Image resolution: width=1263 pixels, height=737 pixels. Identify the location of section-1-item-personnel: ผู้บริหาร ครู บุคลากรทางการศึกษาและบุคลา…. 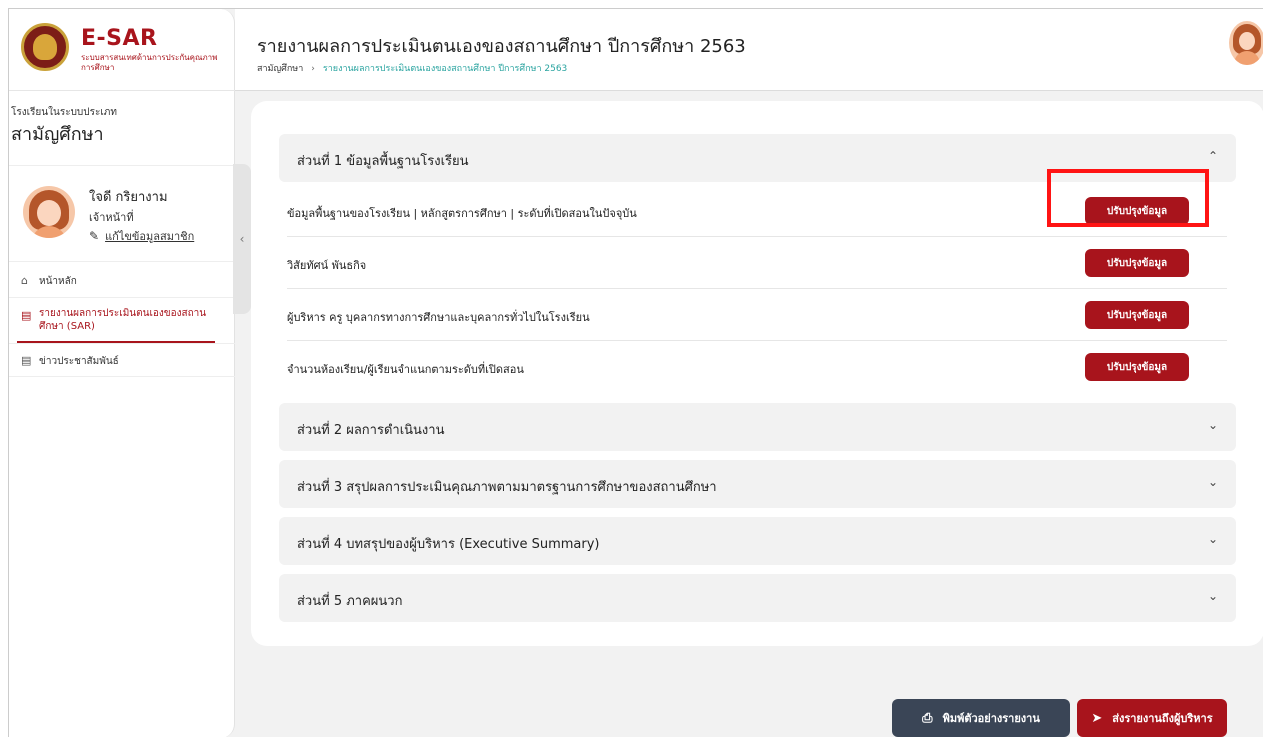
(757, 315).